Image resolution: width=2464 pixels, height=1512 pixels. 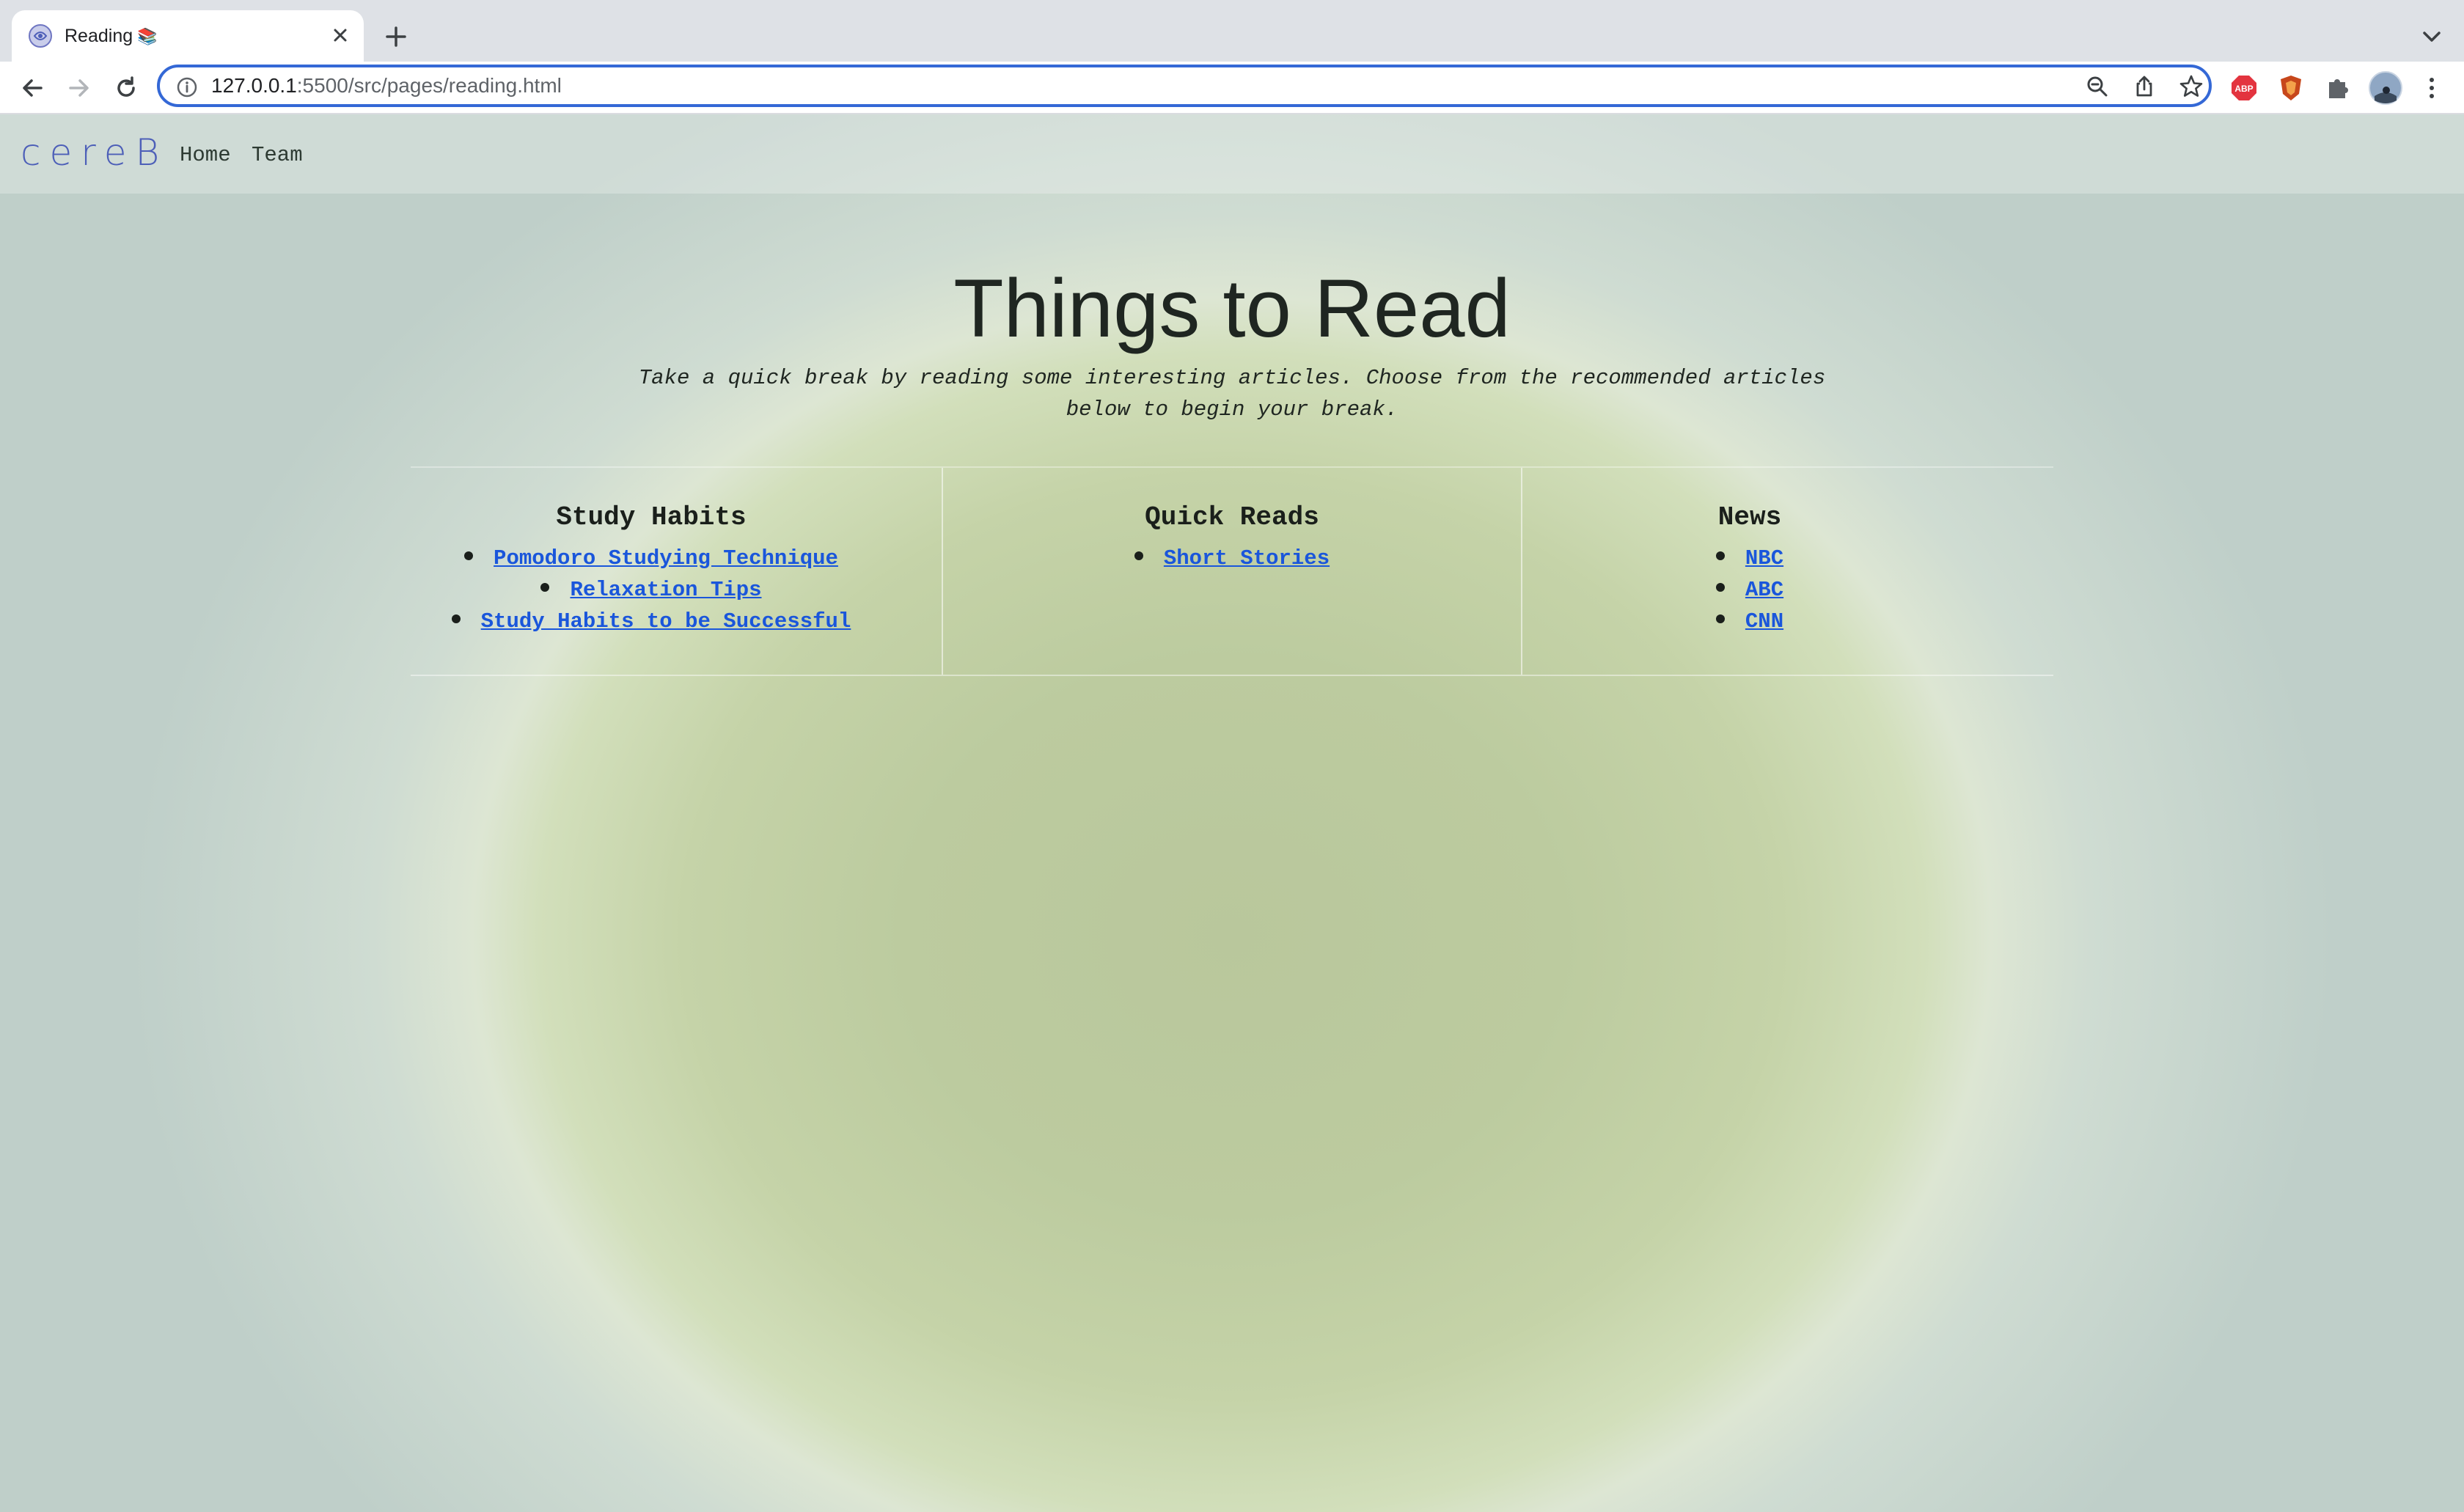 What do you see at coordinates (94, 152) in the screenshot?
I see `site-logo: cereB` at bounding box center [94, 152].